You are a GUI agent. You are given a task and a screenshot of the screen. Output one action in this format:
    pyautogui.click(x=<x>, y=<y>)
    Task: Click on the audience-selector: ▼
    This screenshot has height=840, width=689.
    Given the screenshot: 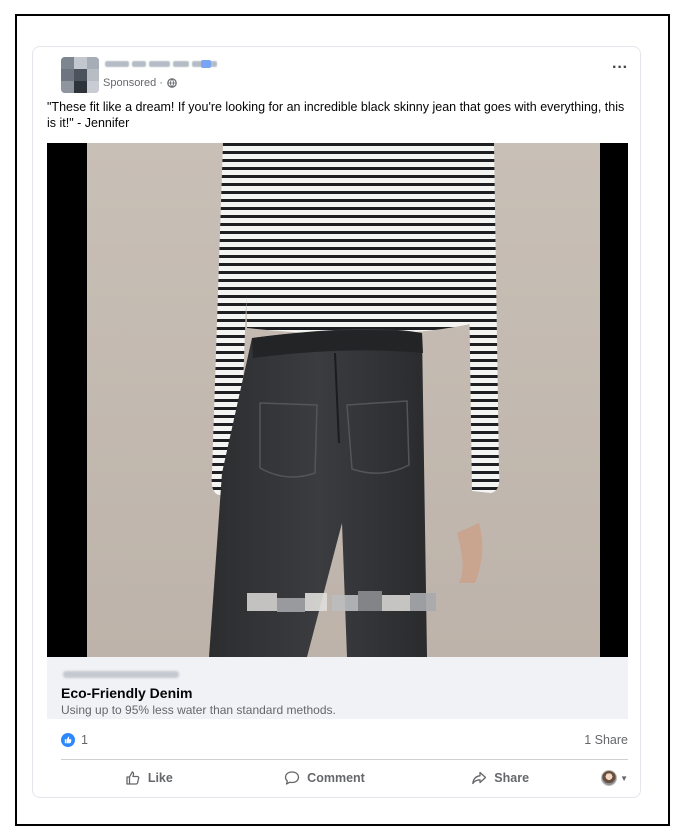 What is the action you would take?
    pyautogui.click(x=608, y=778)
    